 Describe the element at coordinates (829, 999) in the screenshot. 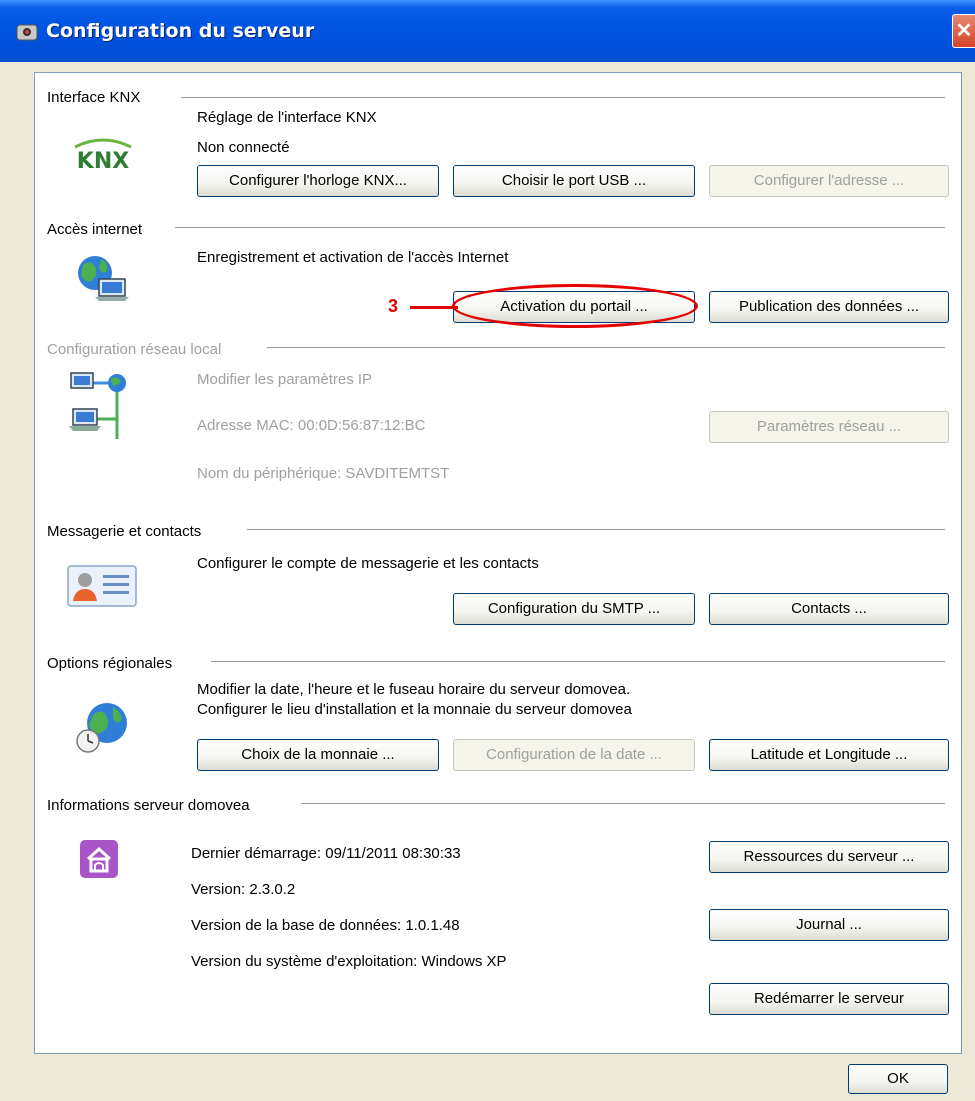

I see `restart-server-button: Redémarrer le serveur` at that location.